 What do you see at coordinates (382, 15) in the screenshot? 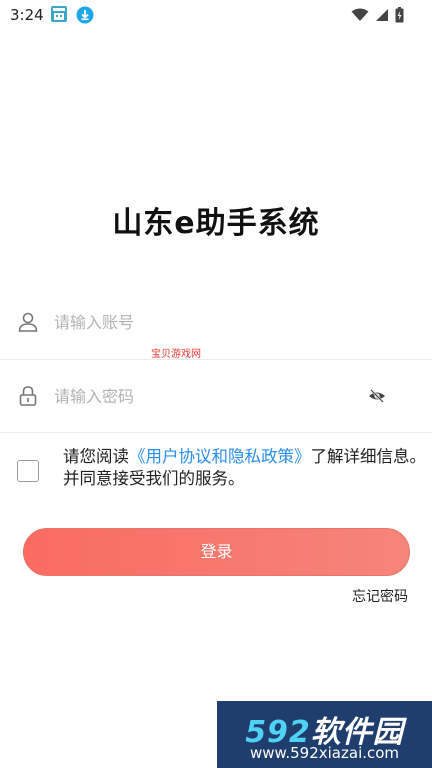
I see `signal-icon` at bounding box center [382, 15].